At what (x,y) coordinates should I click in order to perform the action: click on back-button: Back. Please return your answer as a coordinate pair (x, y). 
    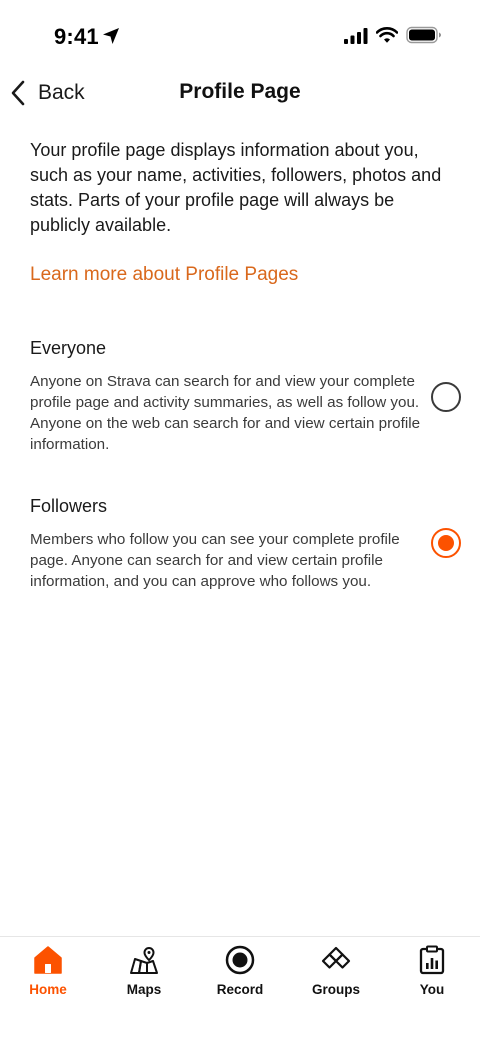
    Looking at the image, I should click on (46, 93).